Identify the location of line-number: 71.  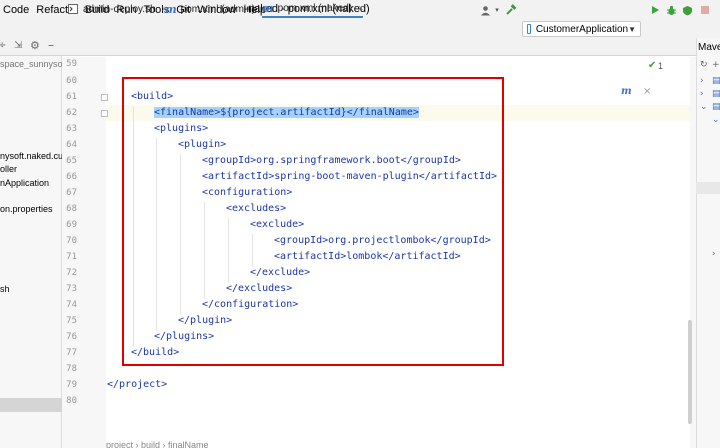
(71, 257).